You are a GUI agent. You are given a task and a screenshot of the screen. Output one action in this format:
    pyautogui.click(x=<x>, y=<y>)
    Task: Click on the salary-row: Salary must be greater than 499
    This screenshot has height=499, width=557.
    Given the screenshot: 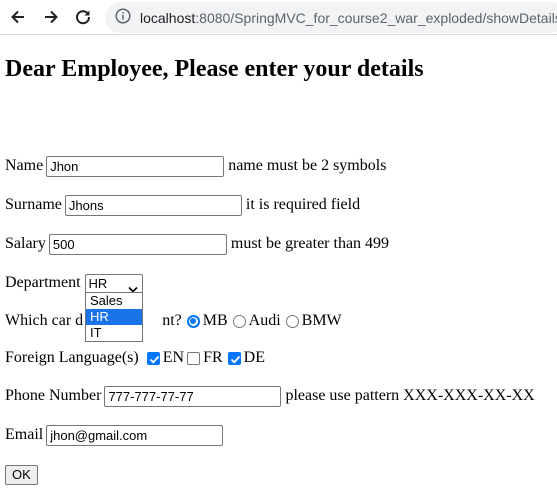 What is the action you would take?
    pyautogui.click(x=197, y=244)
    